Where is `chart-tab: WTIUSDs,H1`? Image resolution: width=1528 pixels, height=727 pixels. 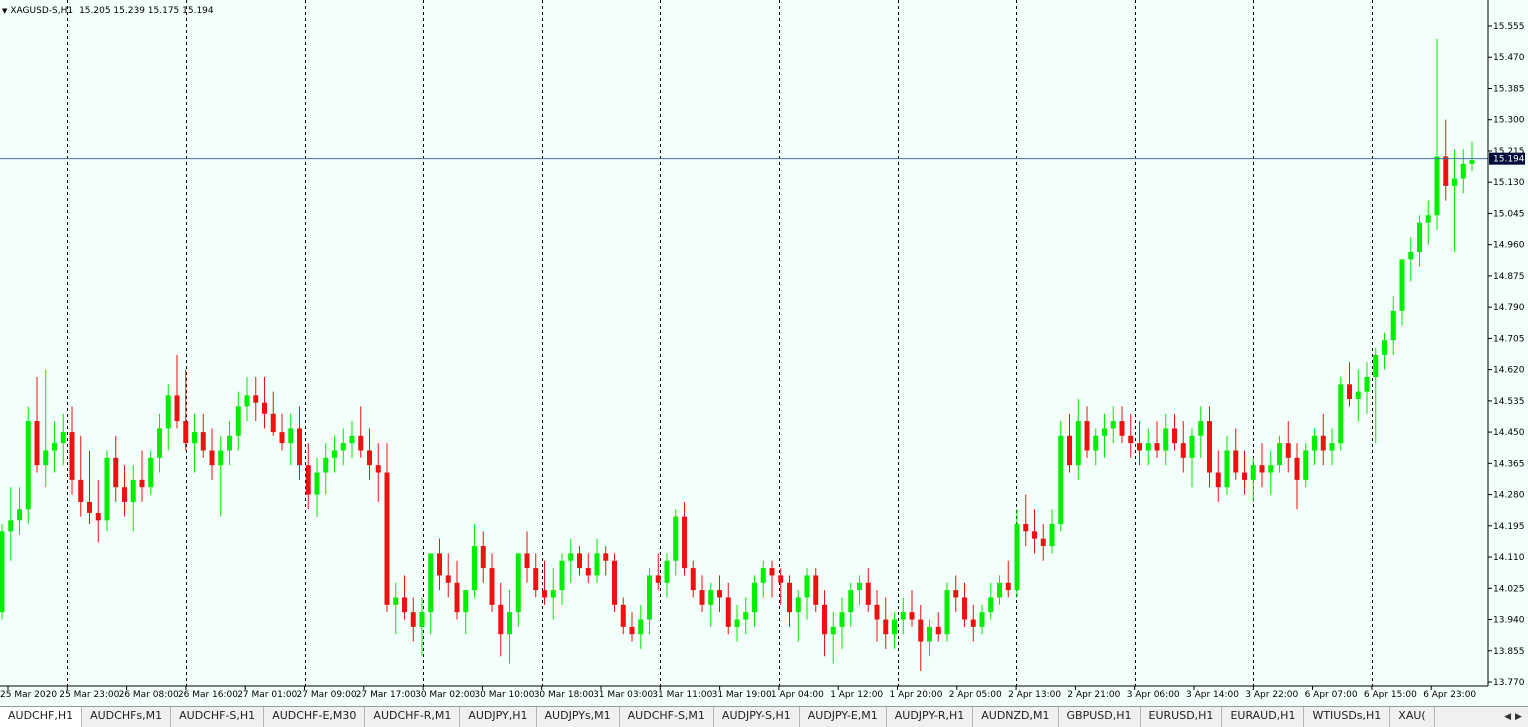
chart-tab: WTIUSDs,H1 is located at coordinates (1347, 717).